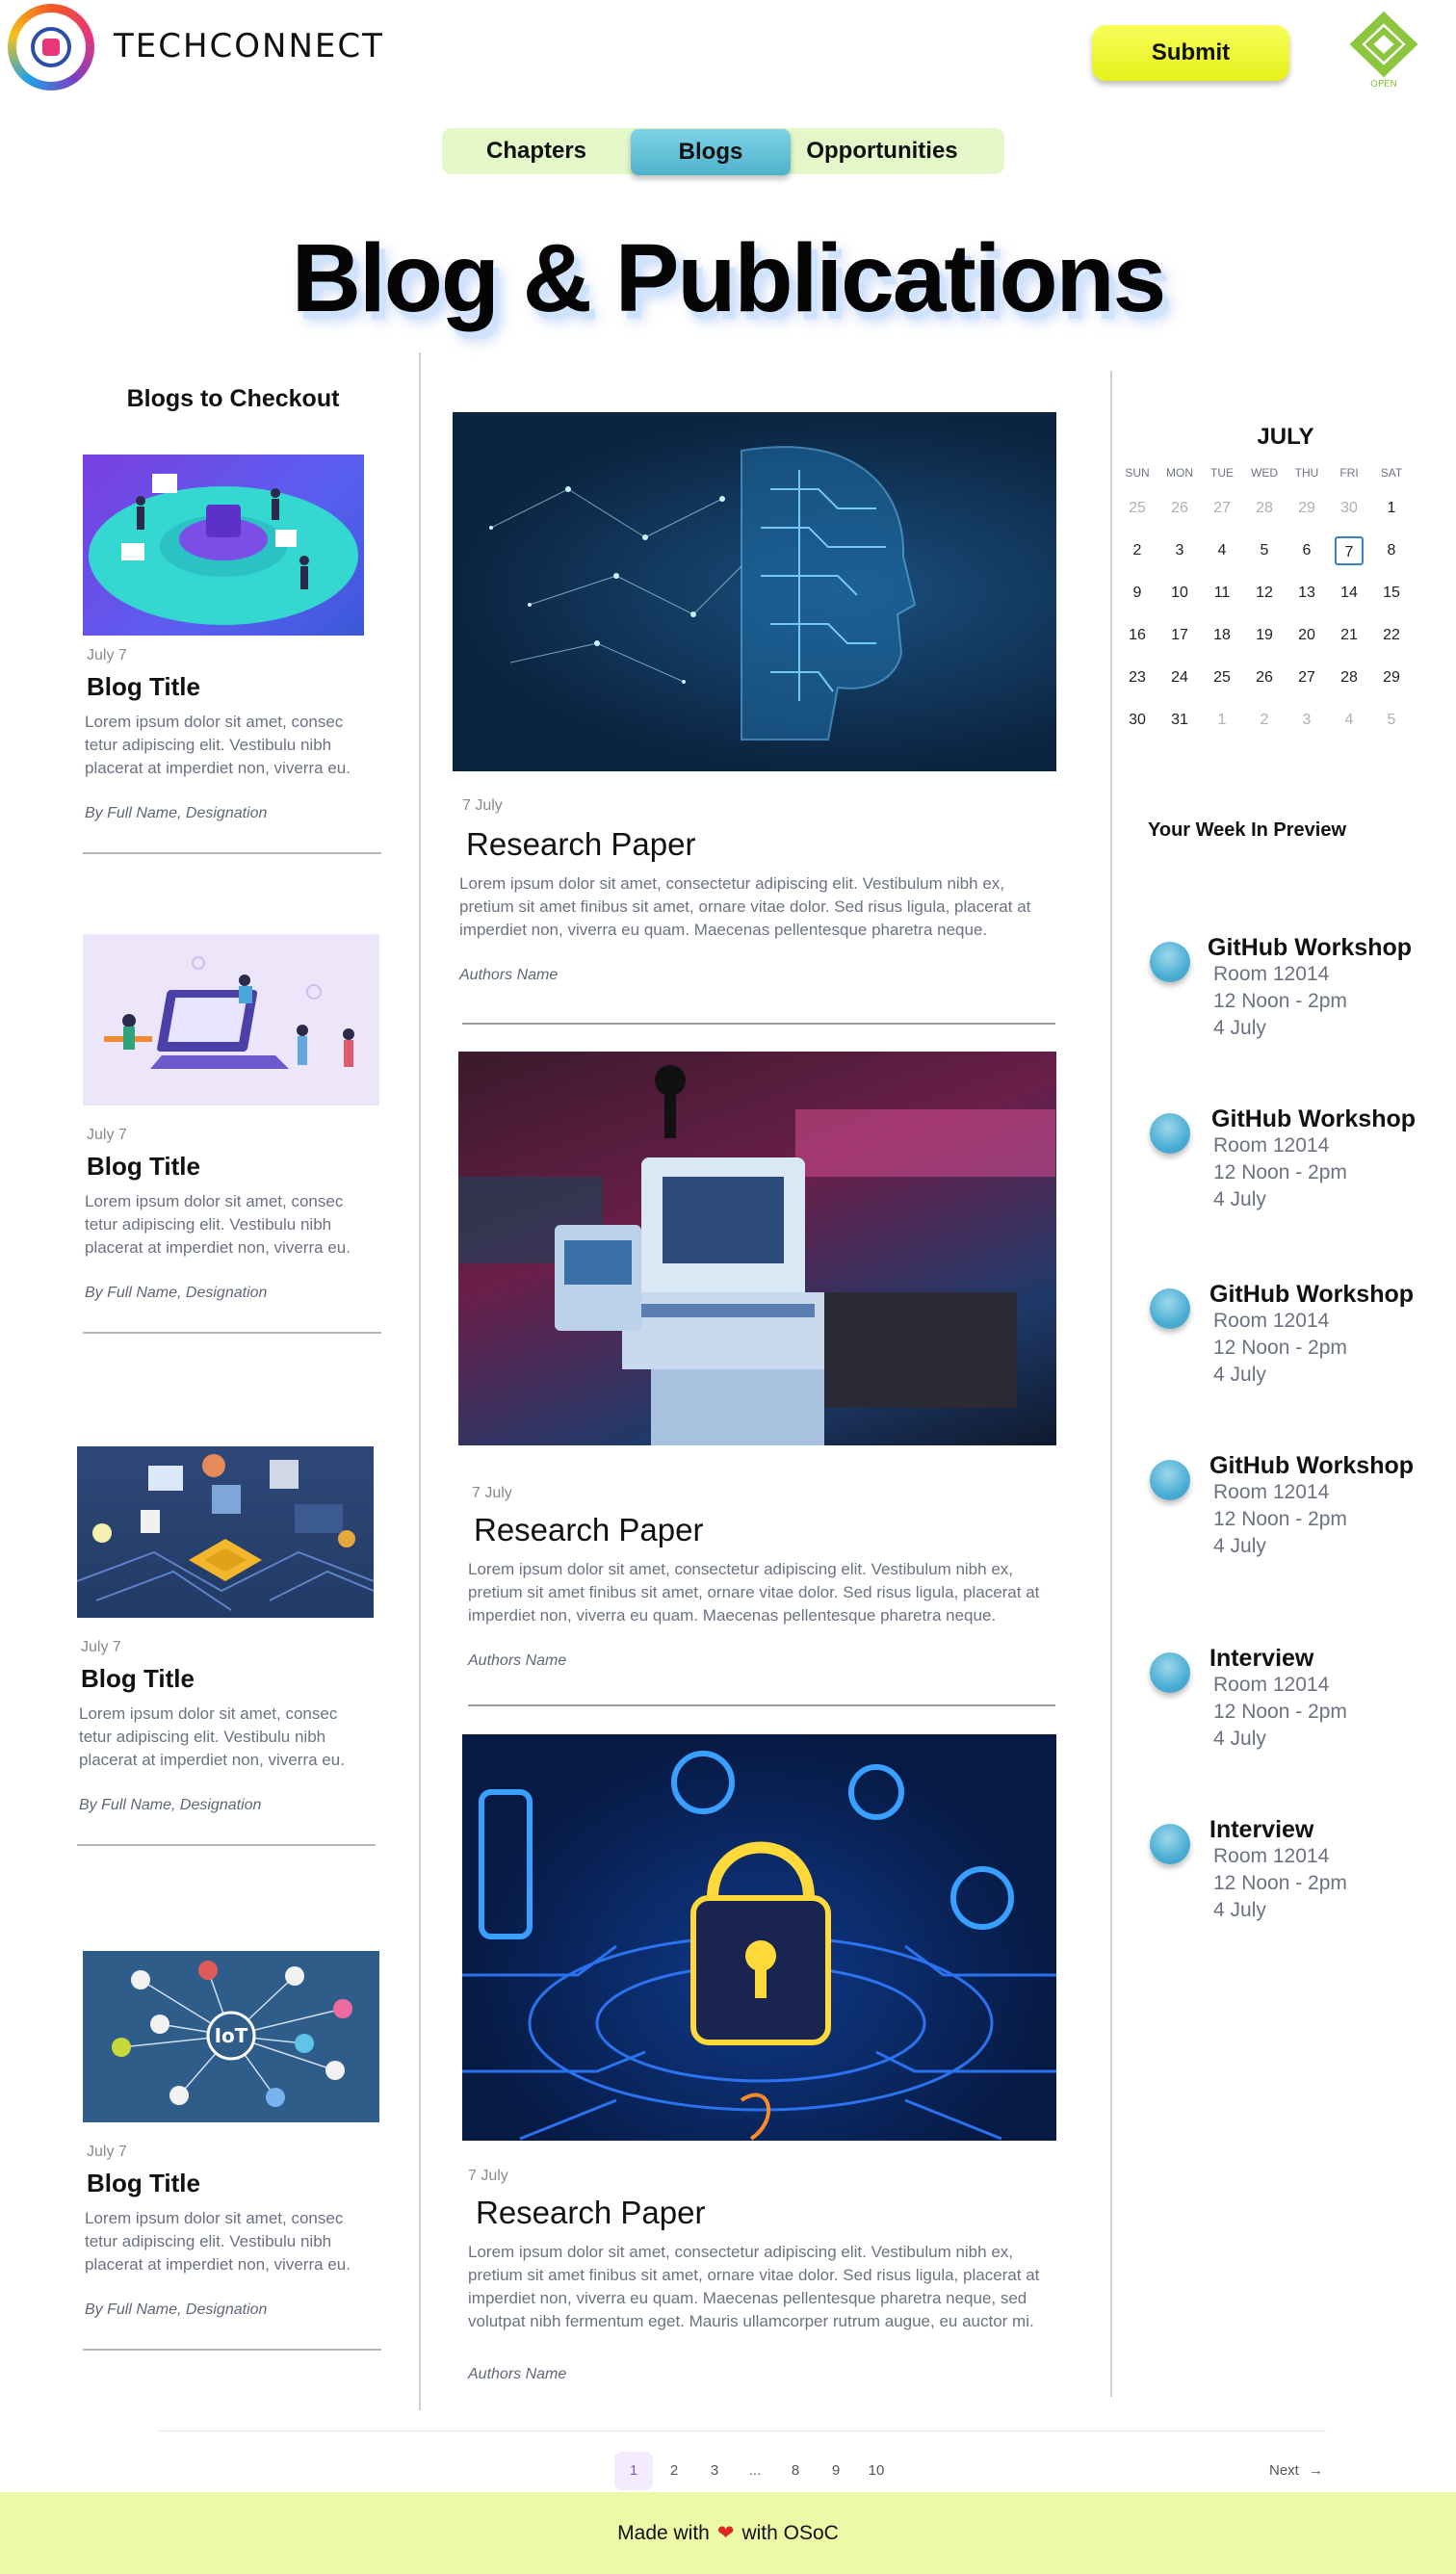 The image size is (1456, 2574). Describe the element at coordinates (1222, 593) in the screenshot. I see `calendar-day: 11` at that location.